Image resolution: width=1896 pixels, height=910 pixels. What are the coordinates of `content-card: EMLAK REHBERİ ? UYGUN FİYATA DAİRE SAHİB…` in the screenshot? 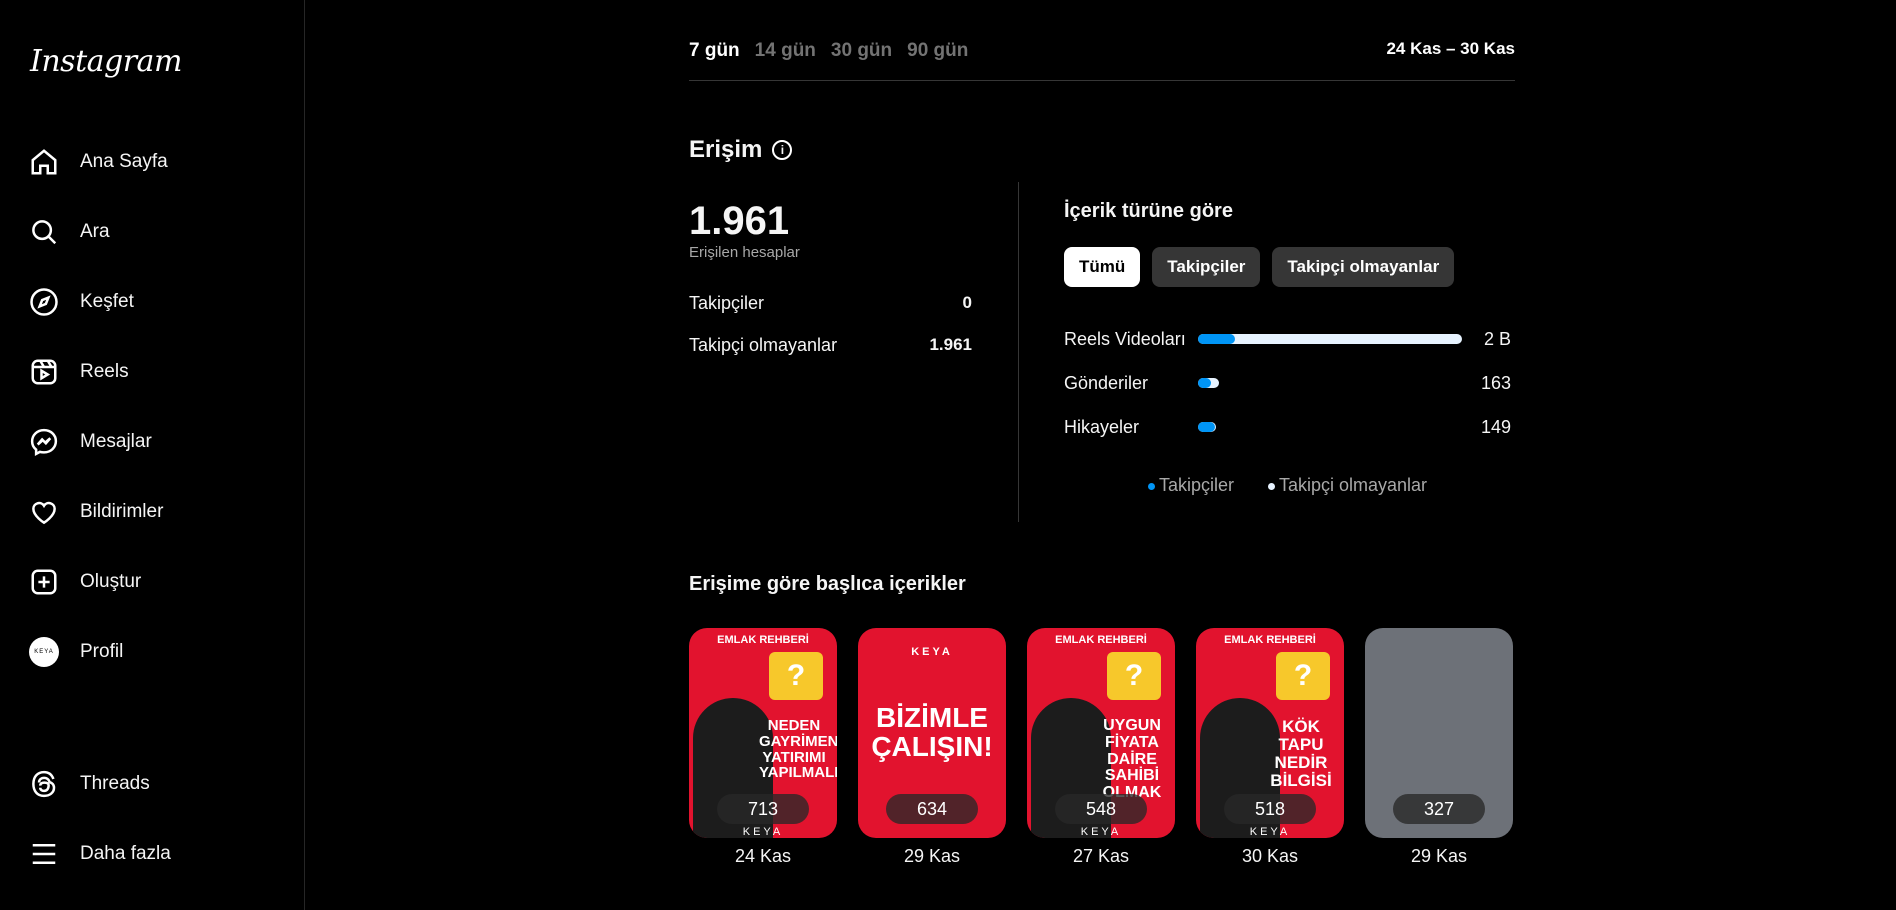 It's located at (1101, 747).